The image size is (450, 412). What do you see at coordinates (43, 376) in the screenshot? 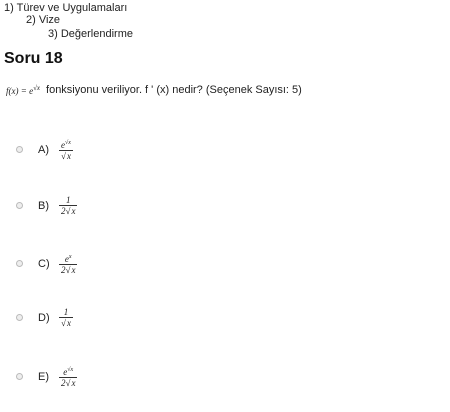
I see `option-letter: E)` at bounding box center [43, 376].